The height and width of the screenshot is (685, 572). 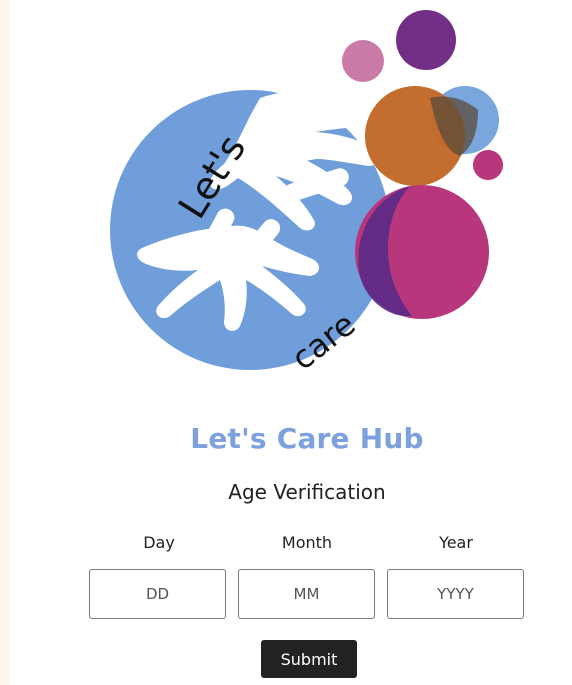 What do you see at coordinates (426, 40) in the screenshot?
I see `logo-purple-circle` at bounding box center [426, 40].